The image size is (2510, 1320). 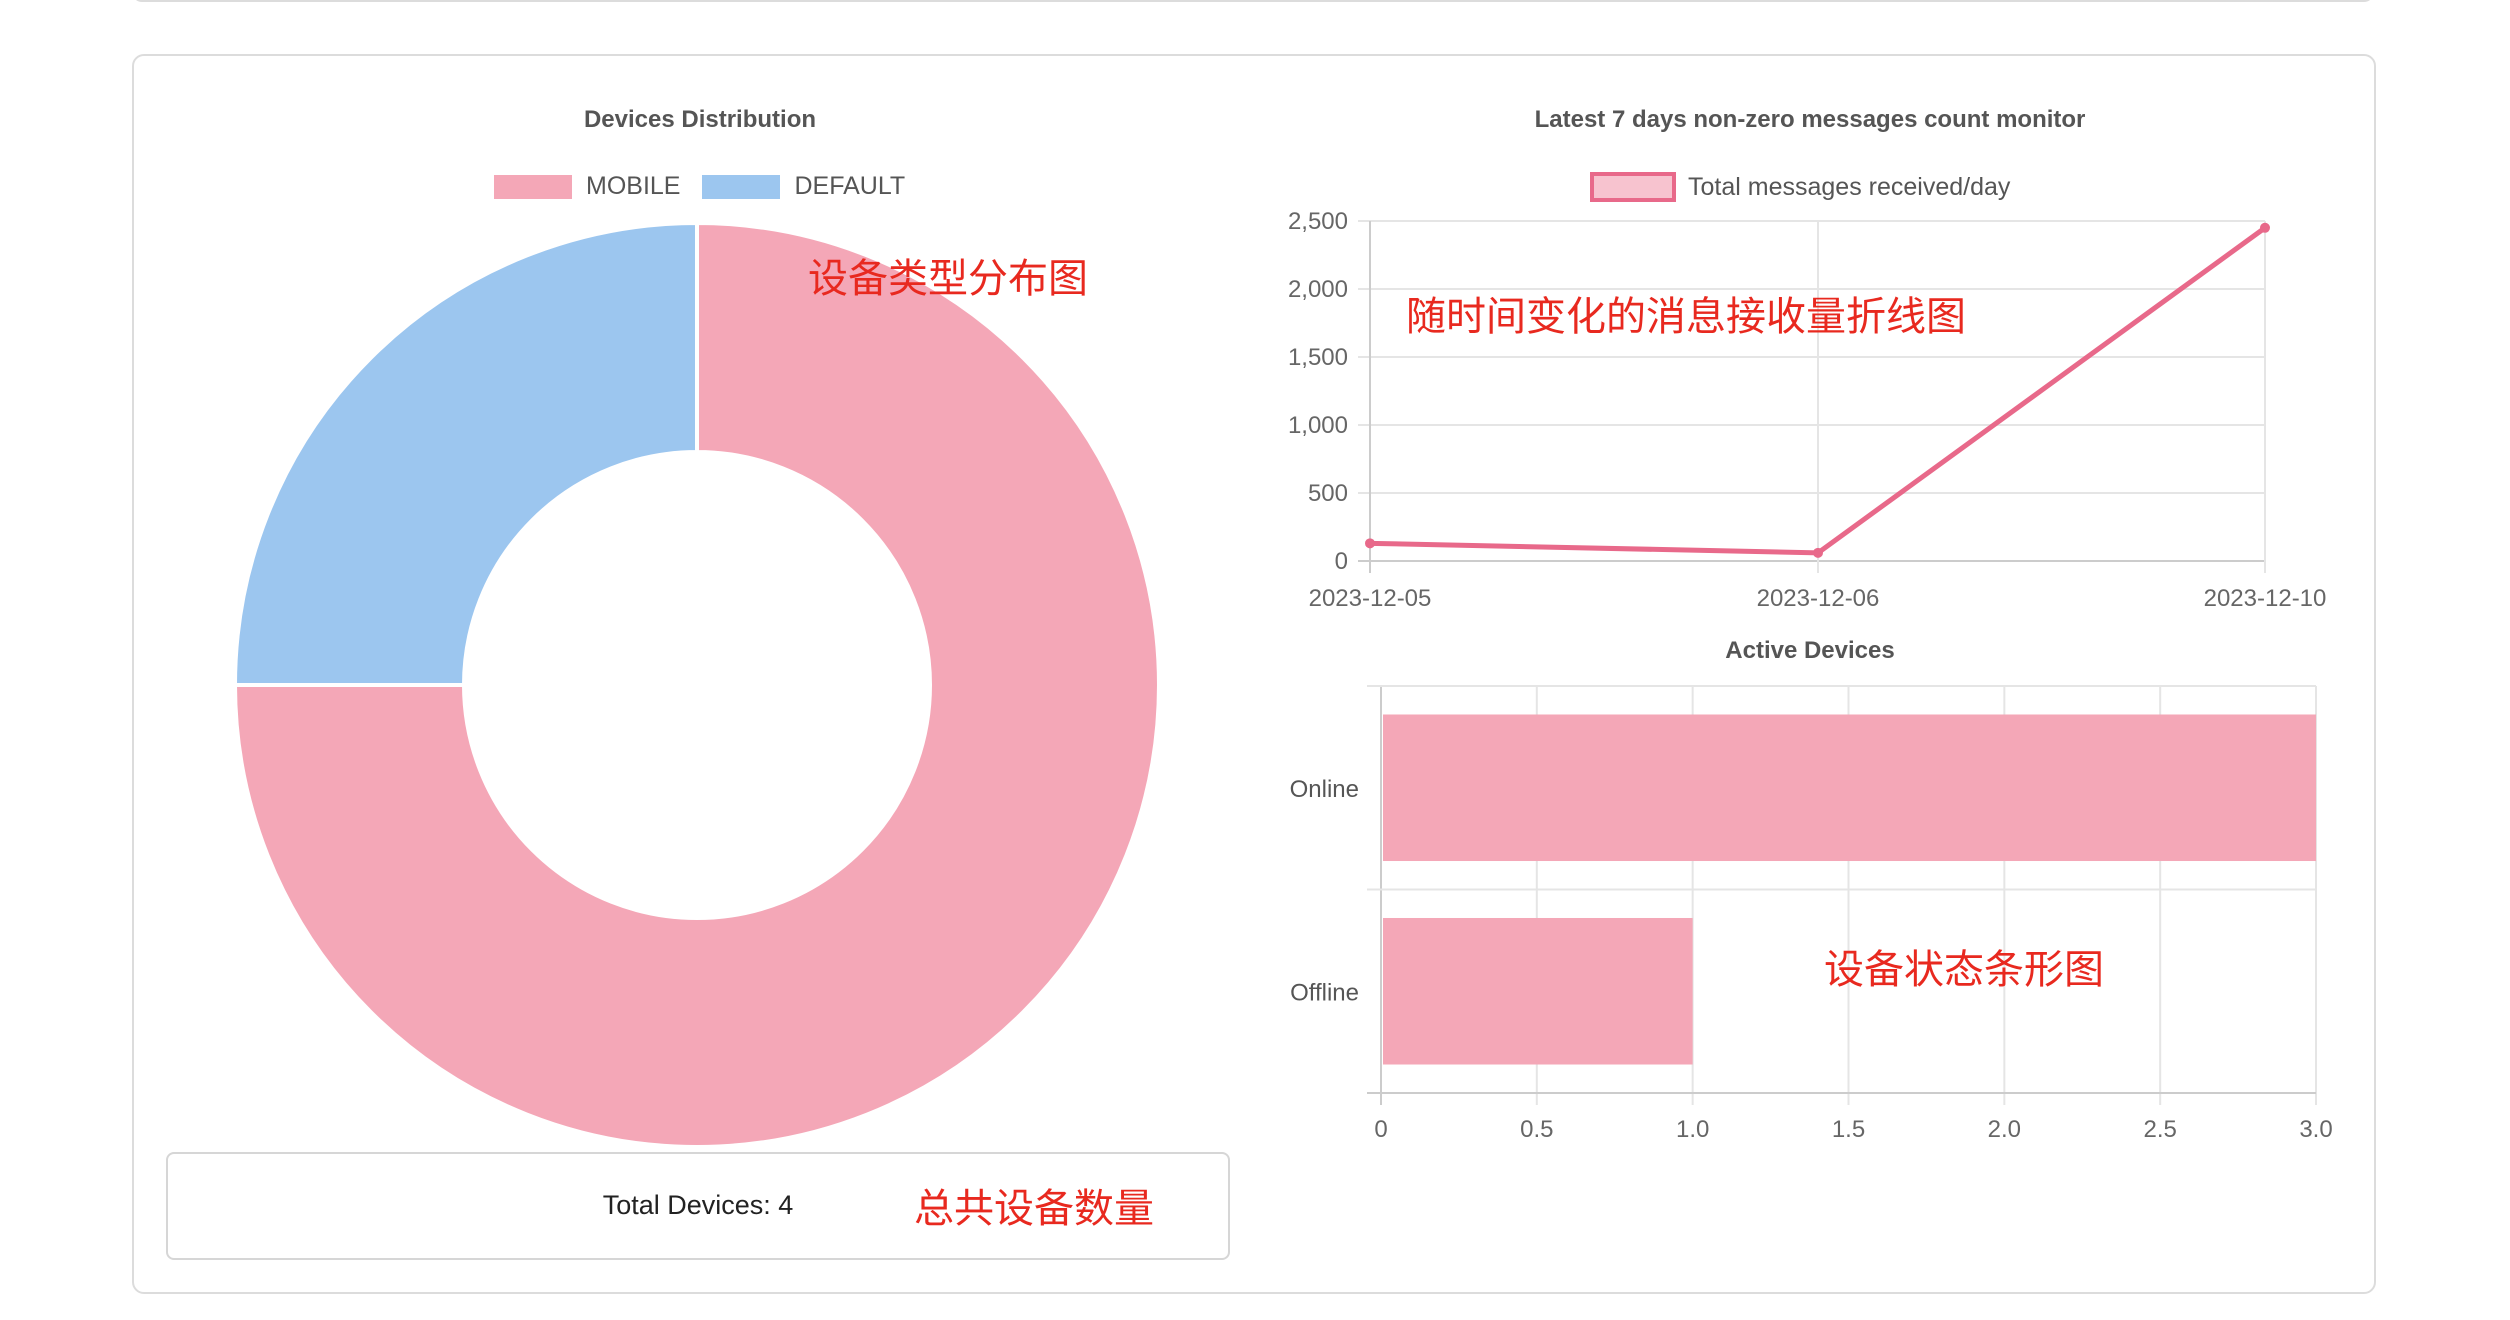 What do you see at coordinates (1964, 970) in the screenshot?
I see `annotation-bar: 设备状态条形图` at bounding box center [1964, 970].